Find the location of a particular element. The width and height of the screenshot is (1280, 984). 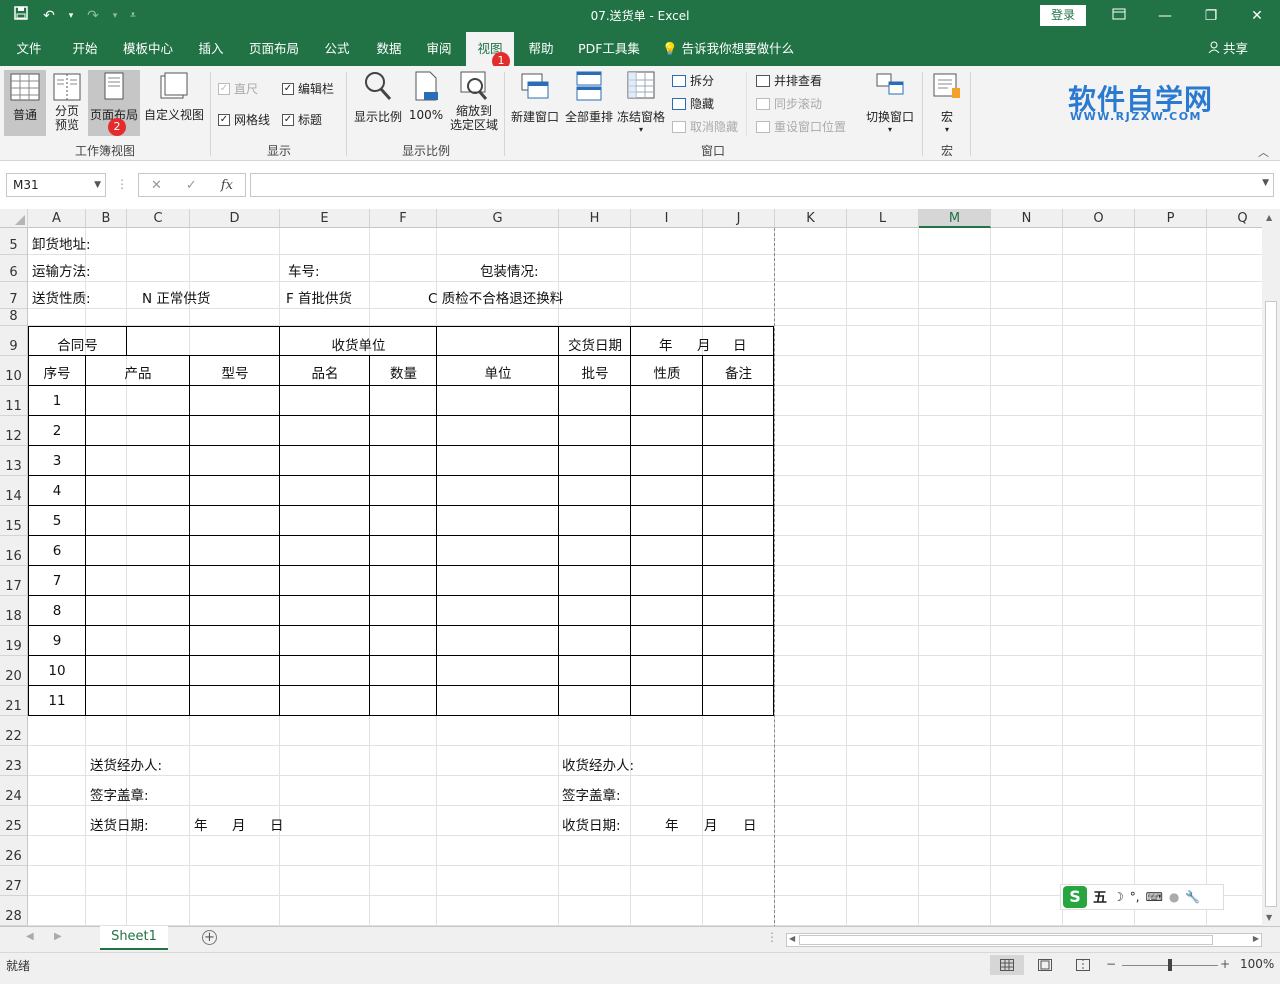

zoom-in-icon: + is located at coordinates (1225, 964).